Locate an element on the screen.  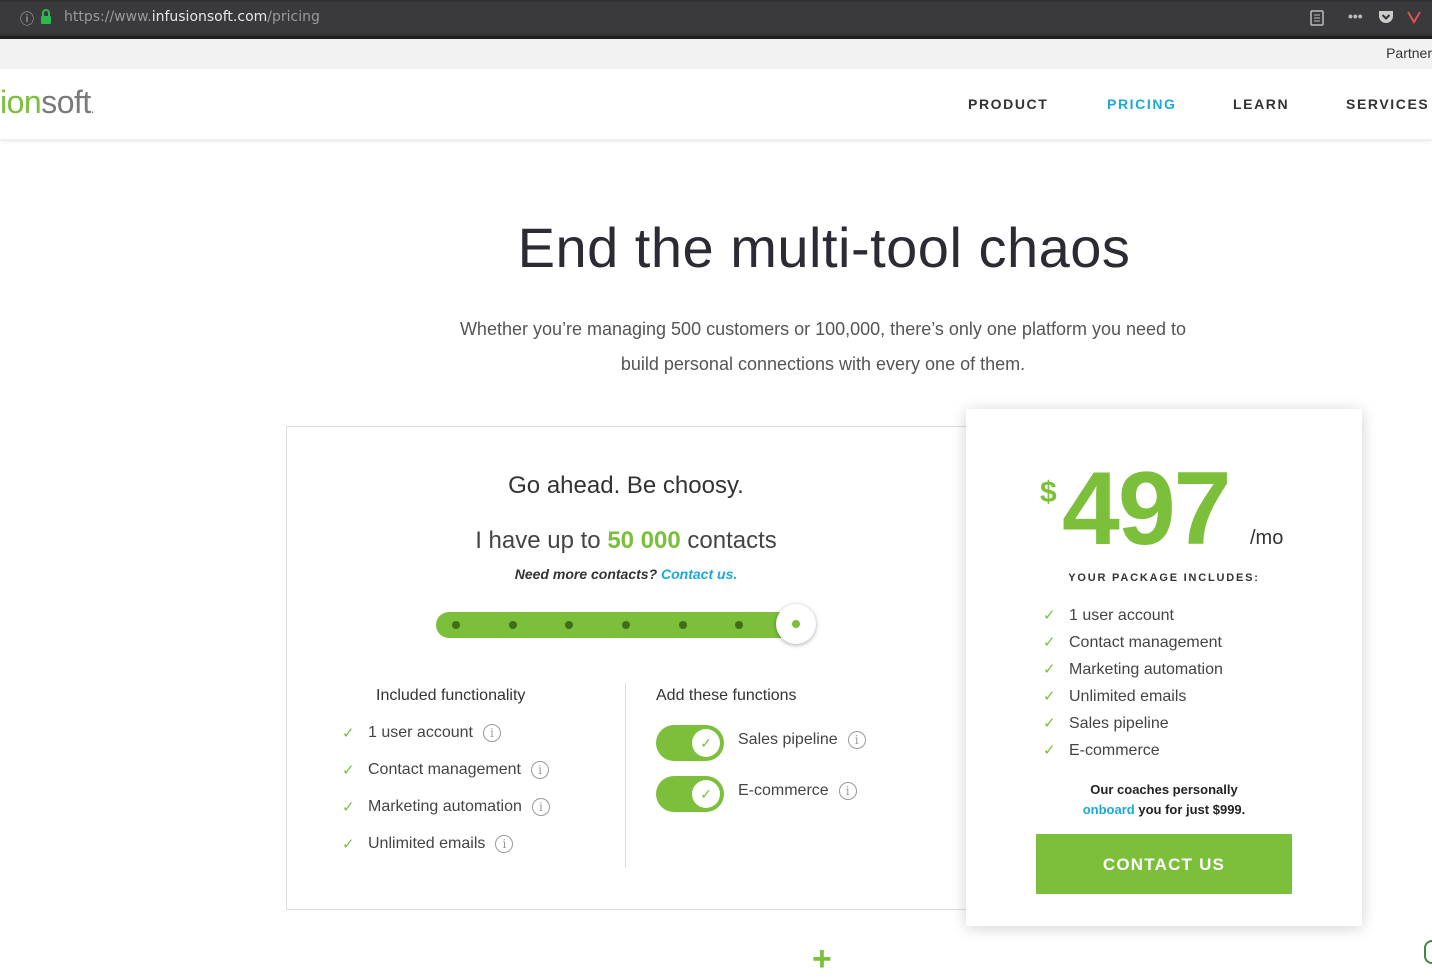
lock-icon is located at coordinates (45, 16).